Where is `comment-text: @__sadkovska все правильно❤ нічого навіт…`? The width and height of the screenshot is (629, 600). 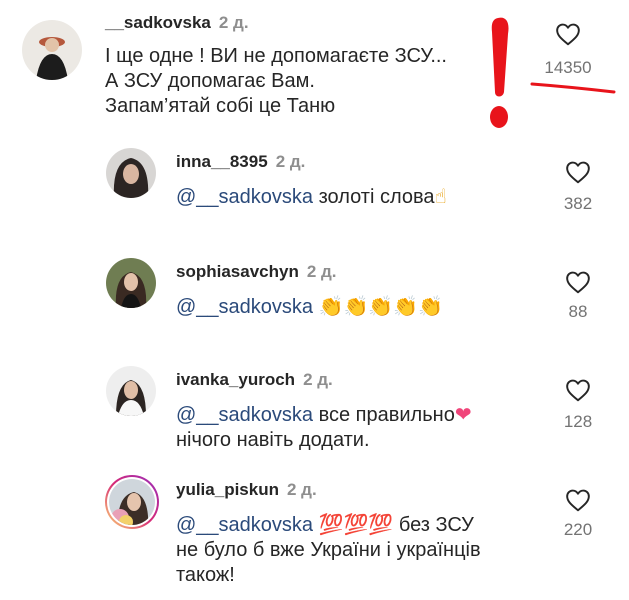 comment-text: @__sadkovska все правильно❤ нічого навіт… is located at coordinates (324, 427).